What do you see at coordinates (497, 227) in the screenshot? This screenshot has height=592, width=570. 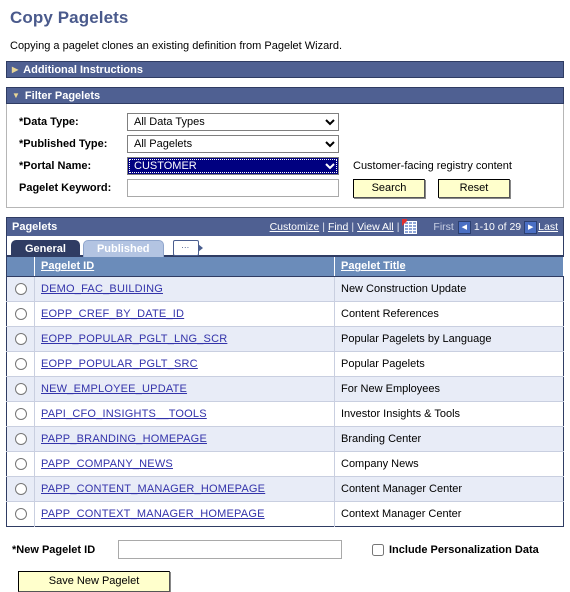 I see `page-range-label: 1-10 of 29` at bounding box center [497, 227].